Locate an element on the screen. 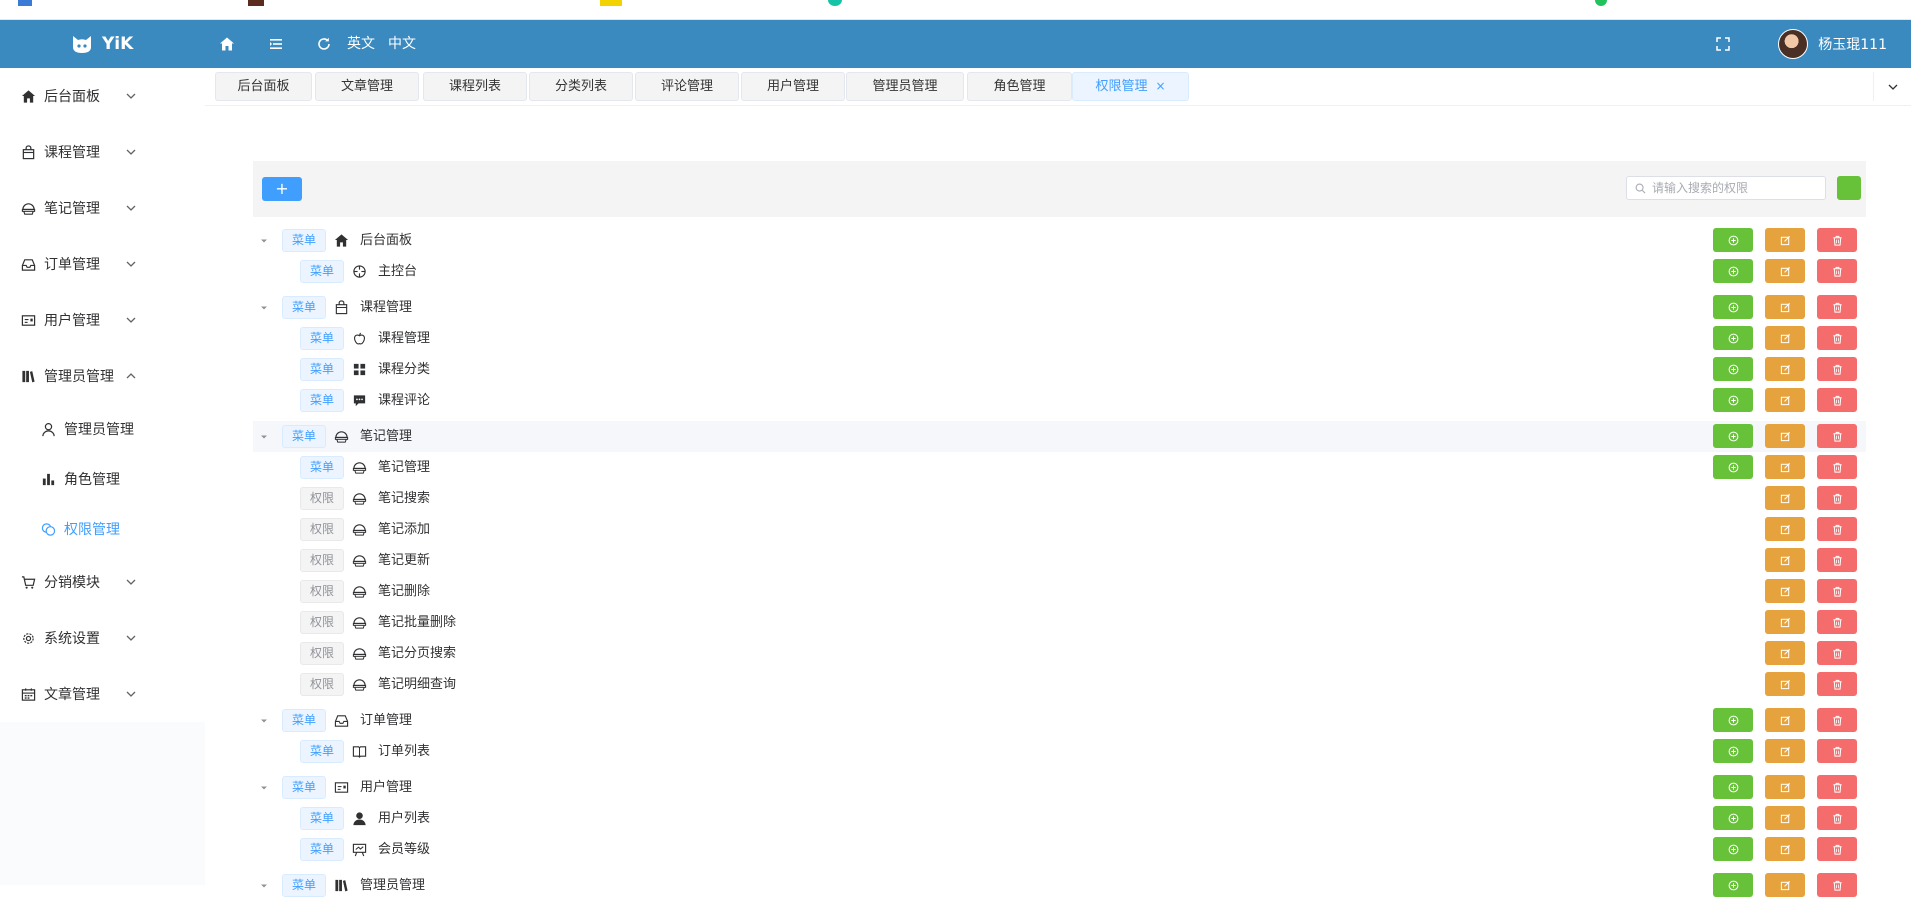 The height and width of the screenshot is (901, 1911). lang-english-button: 英文 is located at coordinates (361, 44).